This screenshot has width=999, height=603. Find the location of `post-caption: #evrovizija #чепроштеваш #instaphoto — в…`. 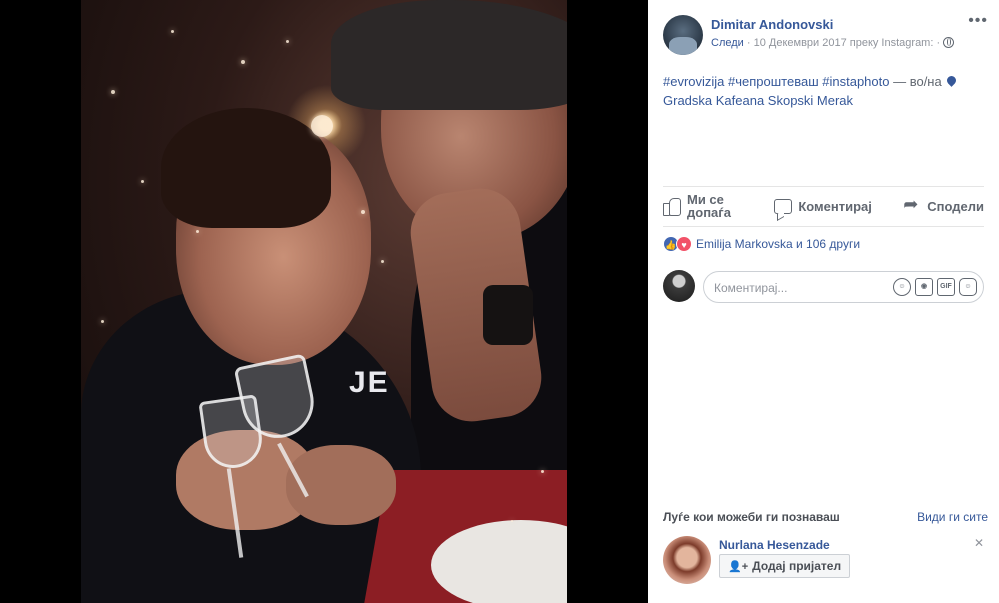

post-caption: #evrovizija #чепроштеваш #instaphoto — в… is located at coordinates (825, 91).